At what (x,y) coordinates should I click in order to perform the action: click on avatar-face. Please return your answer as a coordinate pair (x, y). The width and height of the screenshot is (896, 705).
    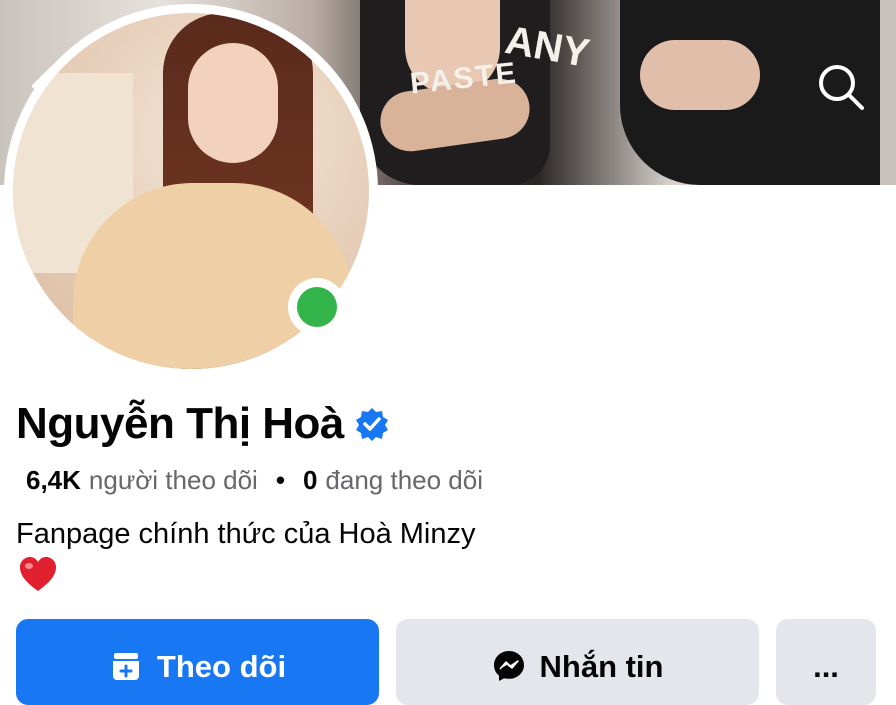
    Looking at the image, I should click on (233, 103).